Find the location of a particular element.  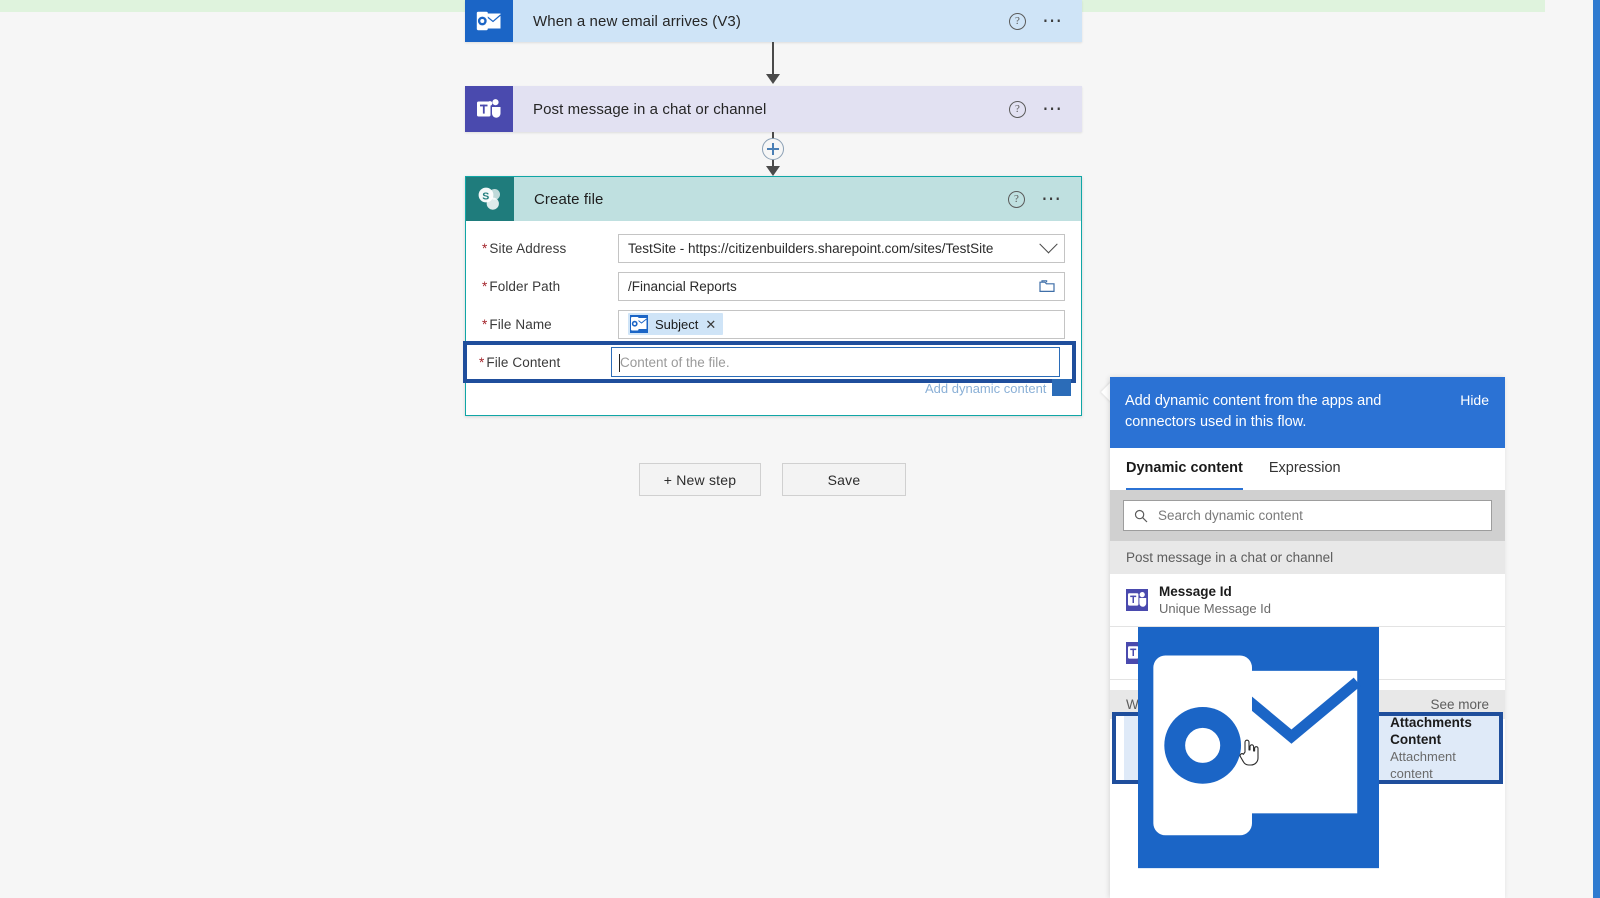

form-row-file-content: * File Content Content of the file. is located at coordinates (769, 362).